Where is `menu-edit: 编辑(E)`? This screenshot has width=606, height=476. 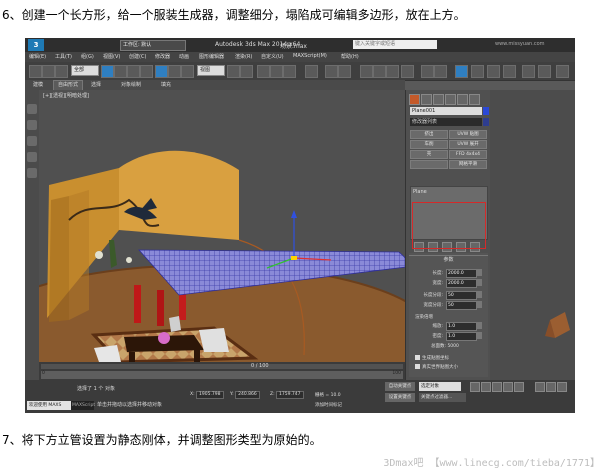 menu-edit: 编辑(E) is located at coordinates (37, 56).